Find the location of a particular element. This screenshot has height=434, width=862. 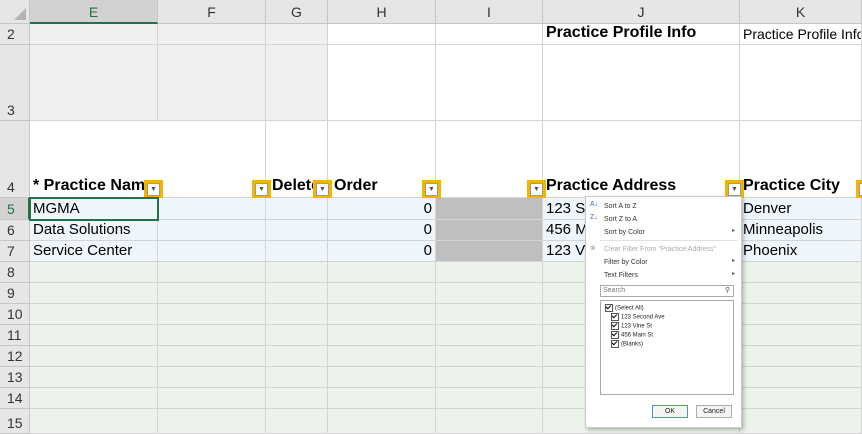

row-header-5: 5 is located at coordinates (15, 209).